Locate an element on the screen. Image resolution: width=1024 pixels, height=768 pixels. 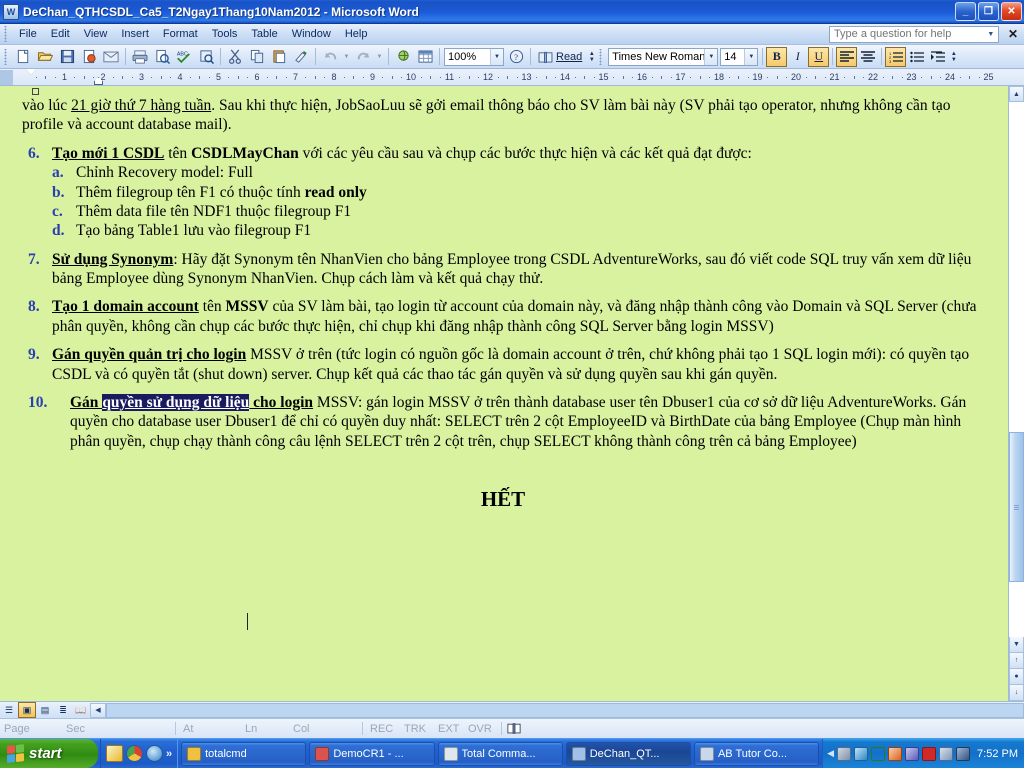
tray-volume-icon is located at coordinates (946, 753).